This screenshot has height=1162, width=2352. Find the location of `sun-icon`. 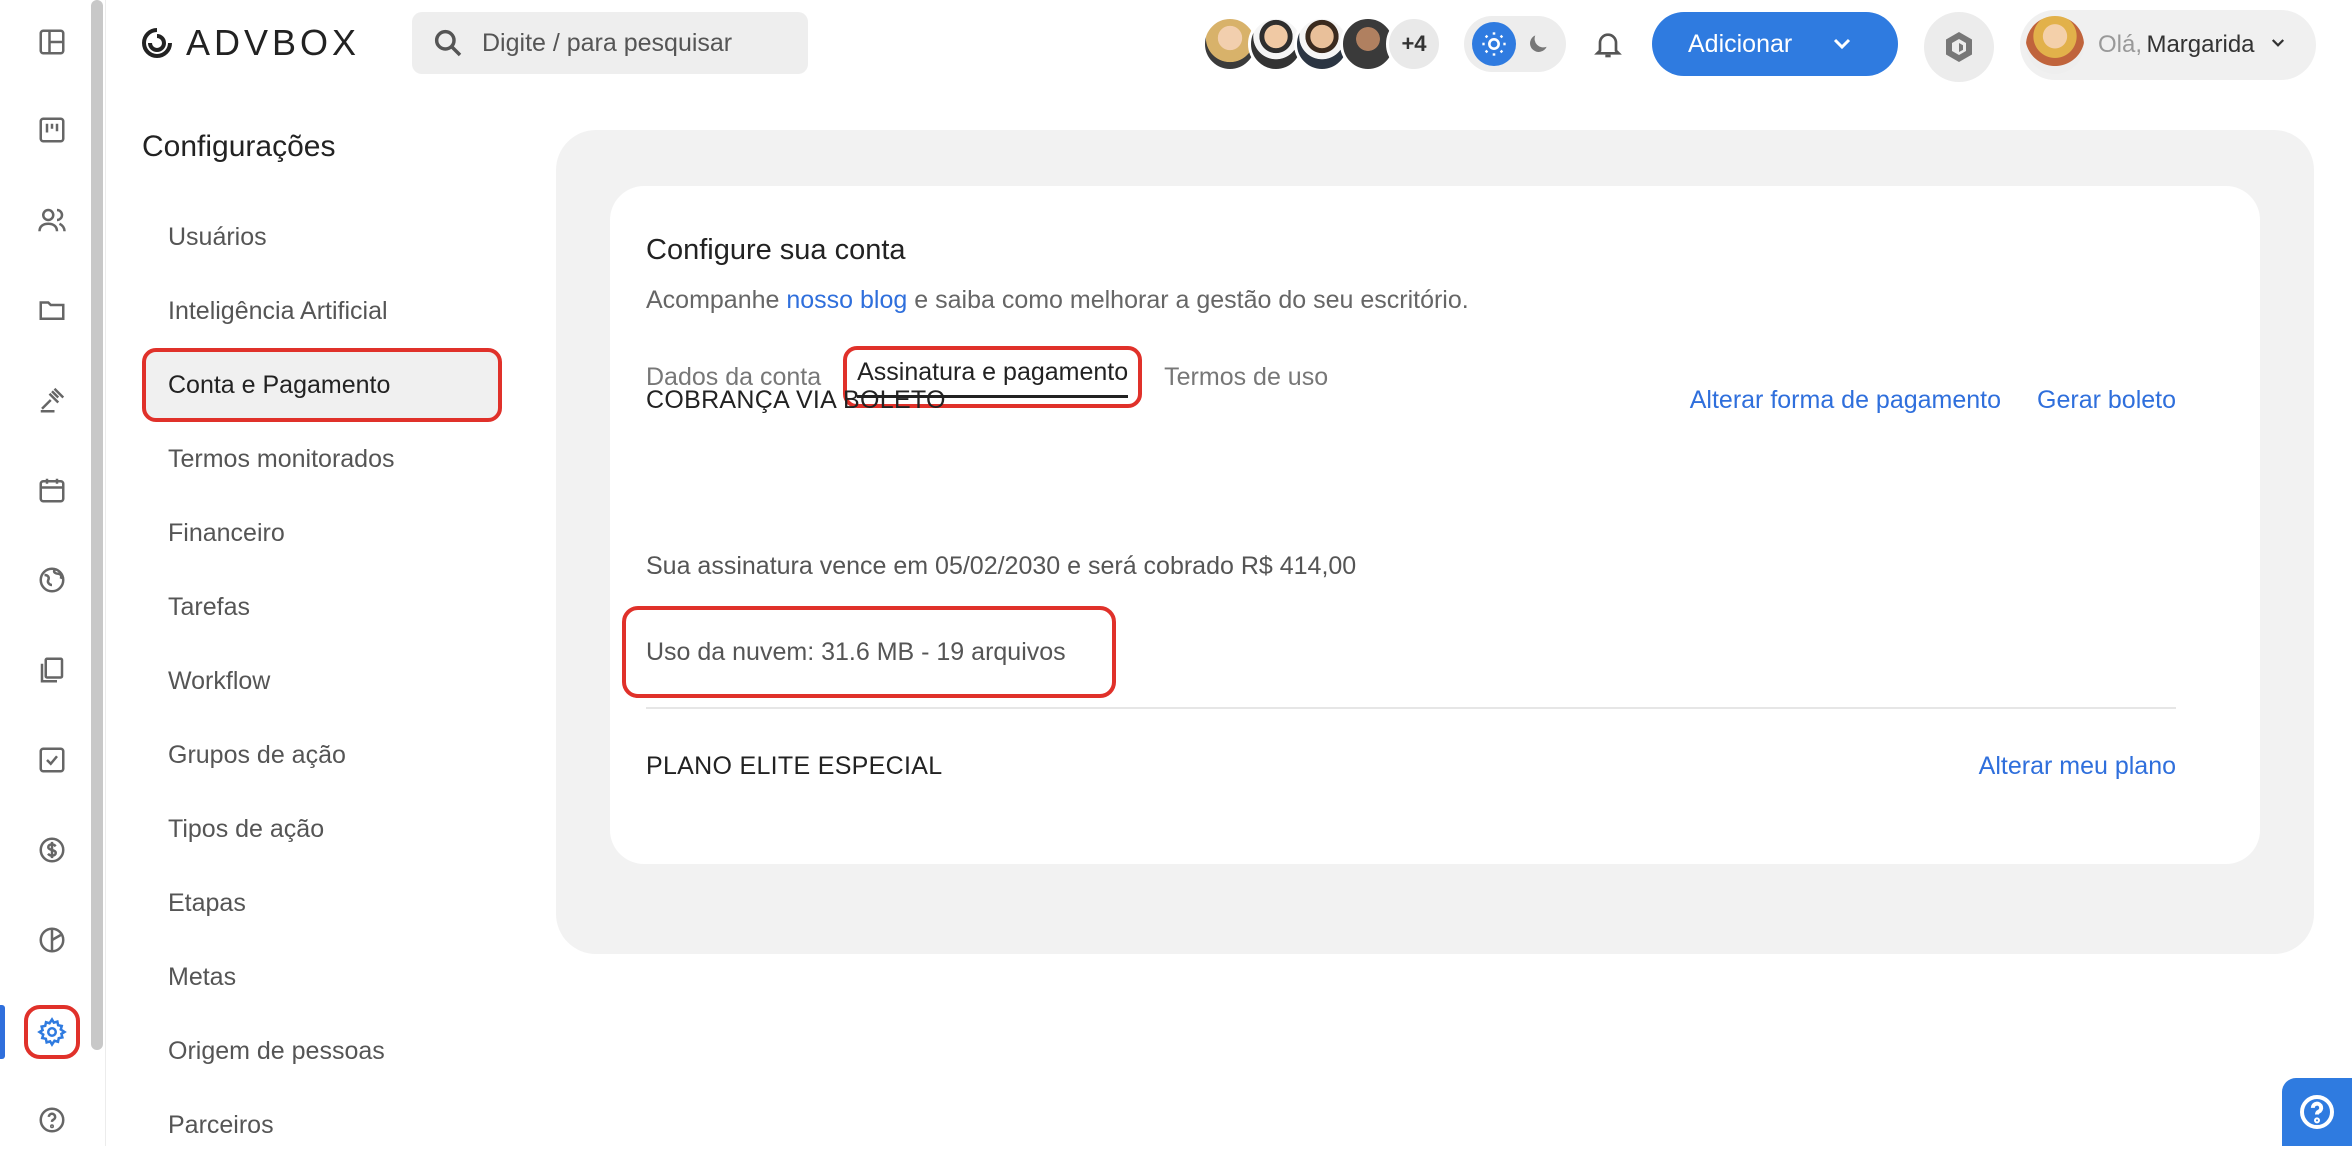

sun-icon is located at coordinates (1494, 44).